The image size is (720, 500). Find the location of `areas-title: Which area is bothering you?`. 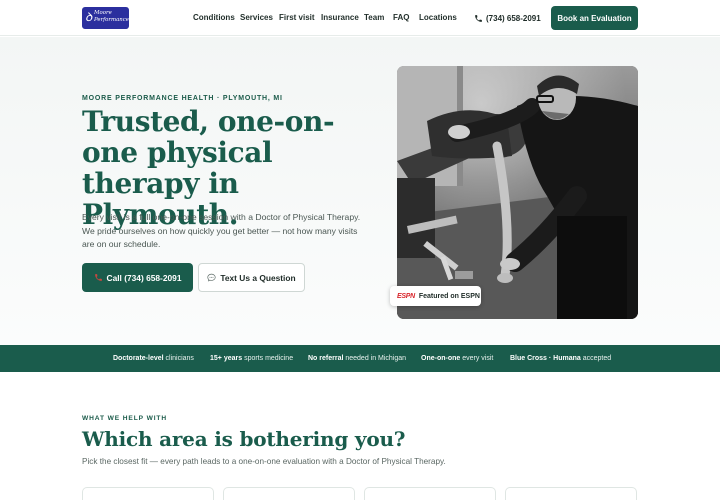

areas-title: Which area is bothering you? is located at coordinates (244, 439).